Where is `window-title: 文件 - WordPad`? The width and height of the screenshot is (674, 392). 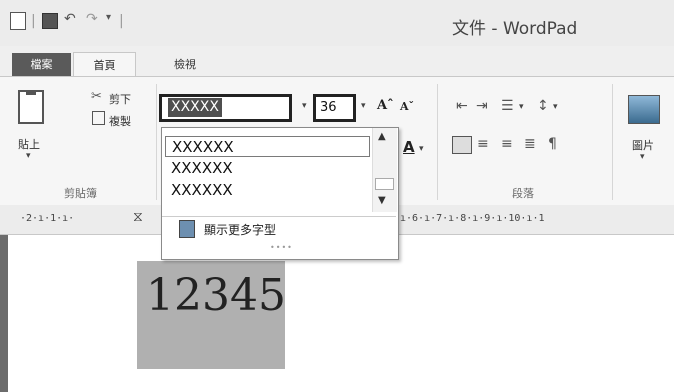 window-title: 文件 - WordPad is located at coordinates (515, 29).